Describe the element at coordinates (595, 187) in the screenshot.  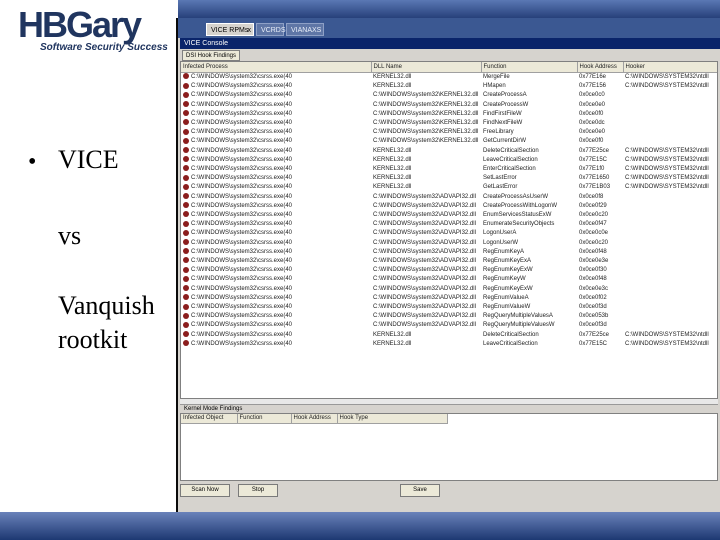
I see `cell-text: 0x77E1B03` at that location.